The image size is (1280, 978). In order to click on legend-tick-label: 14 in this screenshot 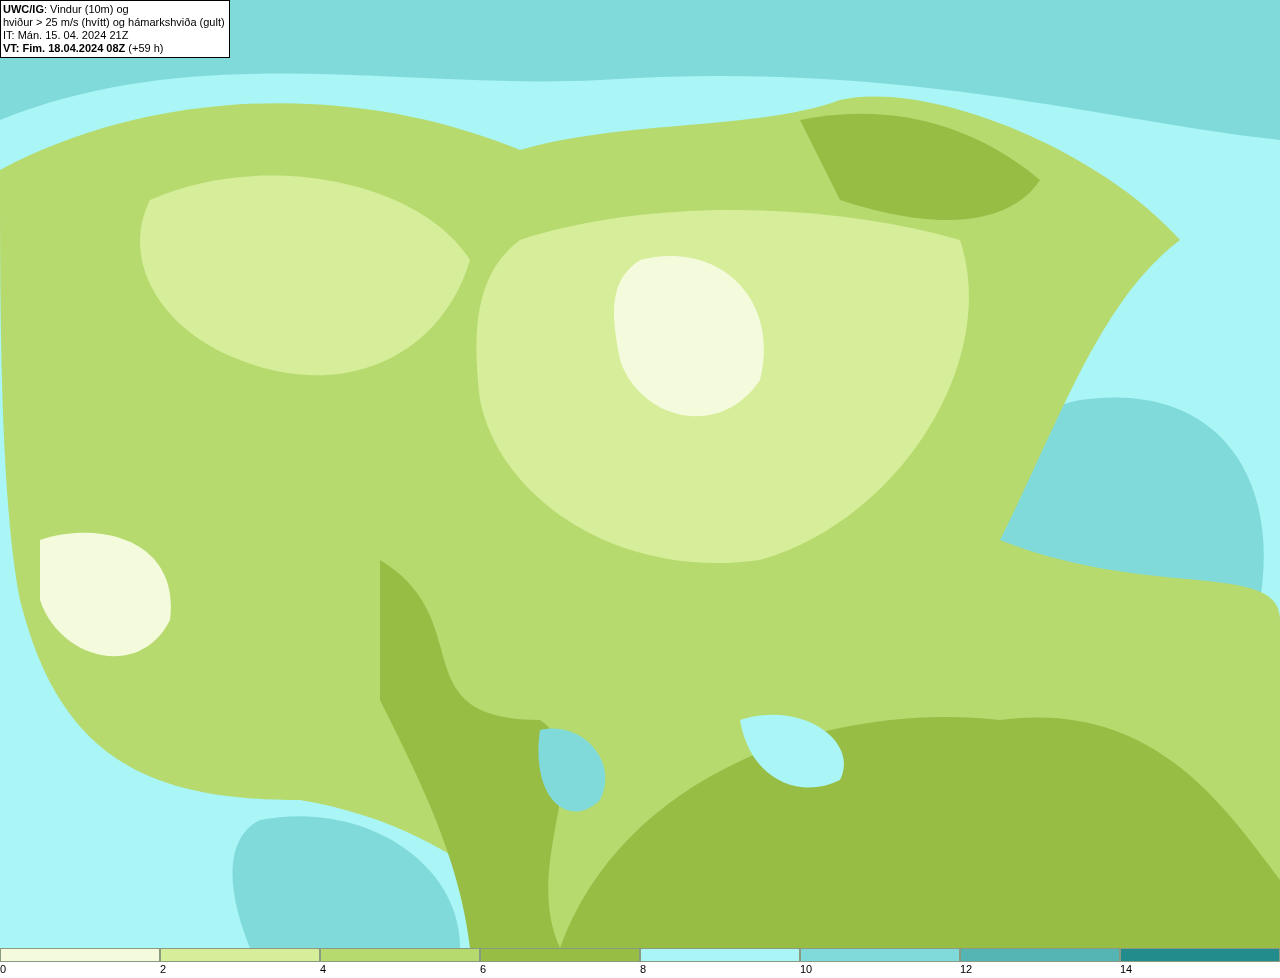, I will do `click(1126, 969)`.